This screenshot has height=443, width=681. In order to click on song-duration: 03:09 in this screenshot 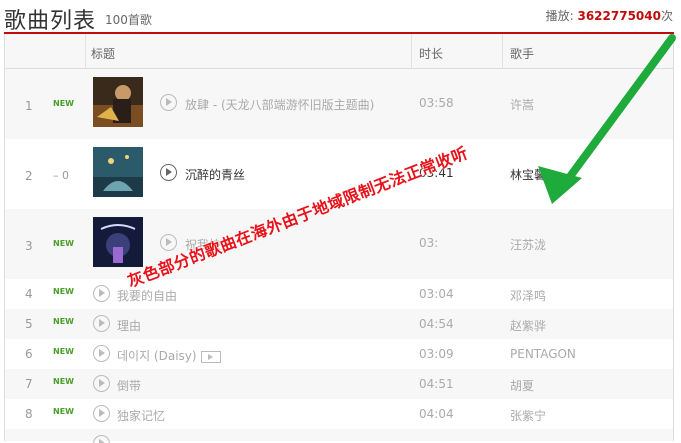, I will do `click(436, 354)`.